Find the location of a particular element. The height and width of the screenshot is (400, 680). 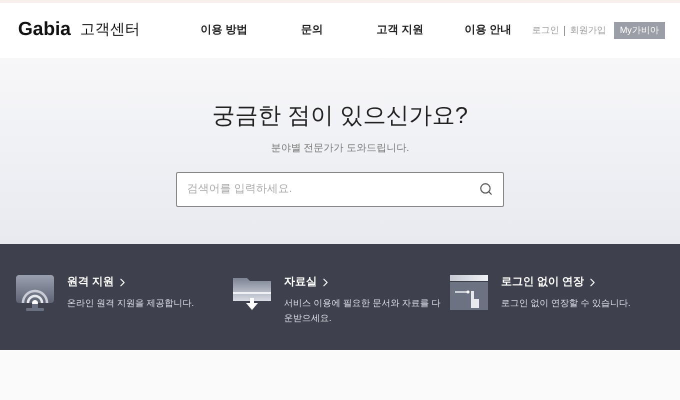

search-icon is located at coordinates (486, 189).